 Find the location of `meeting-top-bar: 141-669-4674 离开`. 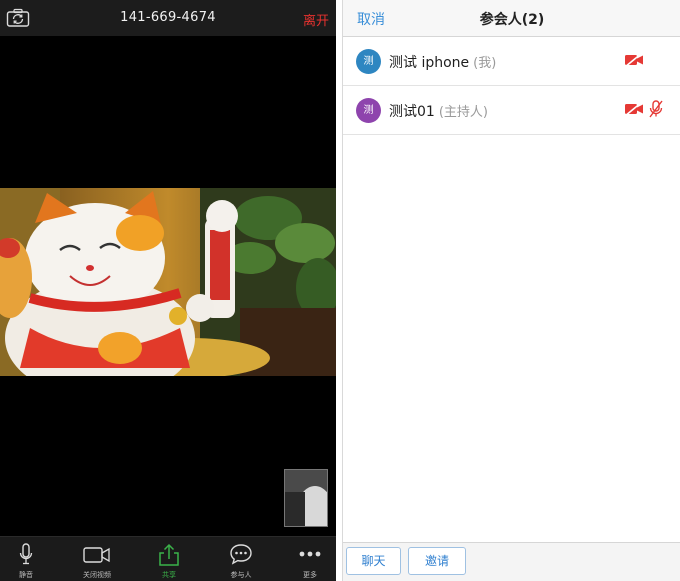

meeting-top-bar: 141-669-4674 离开 is located at coordinates (168, 18).